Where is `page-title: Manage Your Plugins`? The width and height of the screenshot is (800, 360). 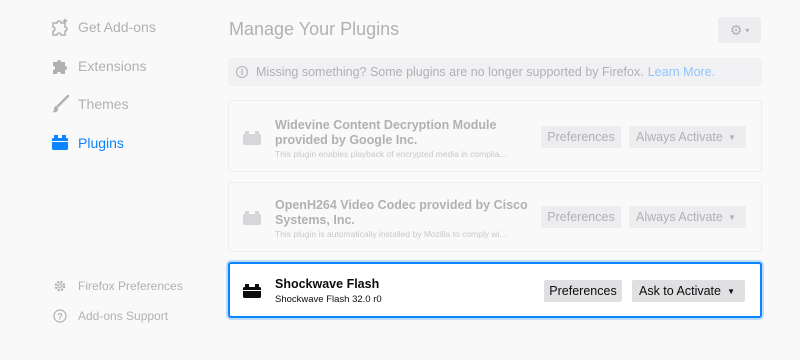 page-title: Manage Your Plugins is located at coordinates (314, 29).